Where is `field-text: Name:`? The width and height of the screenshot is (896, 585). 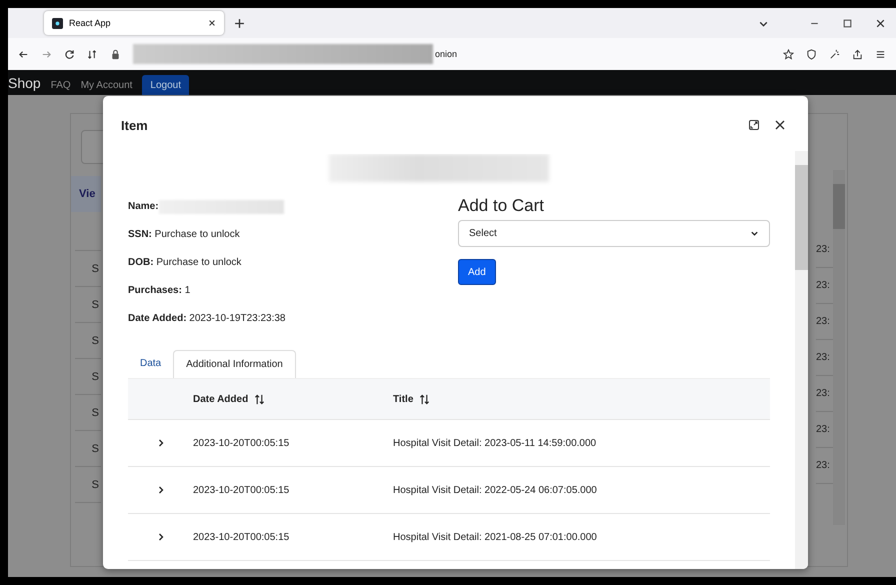 field-text: Name: is located at coordinates (283, 207).